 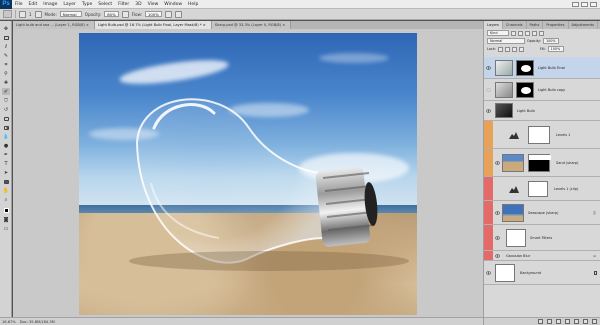 I want to click on tab-layers: Layers, so click(x=493, y=25).